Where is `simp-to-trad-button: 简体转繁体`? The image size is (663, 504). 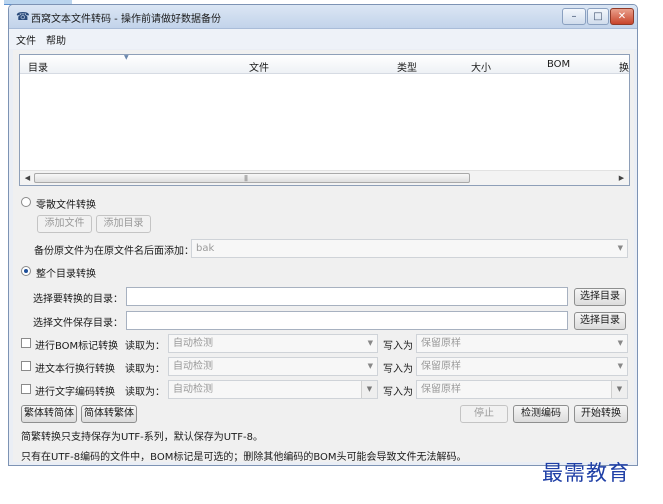 simp-to-trad-button: 简体转繁体 is located at coordinates (109, 414).